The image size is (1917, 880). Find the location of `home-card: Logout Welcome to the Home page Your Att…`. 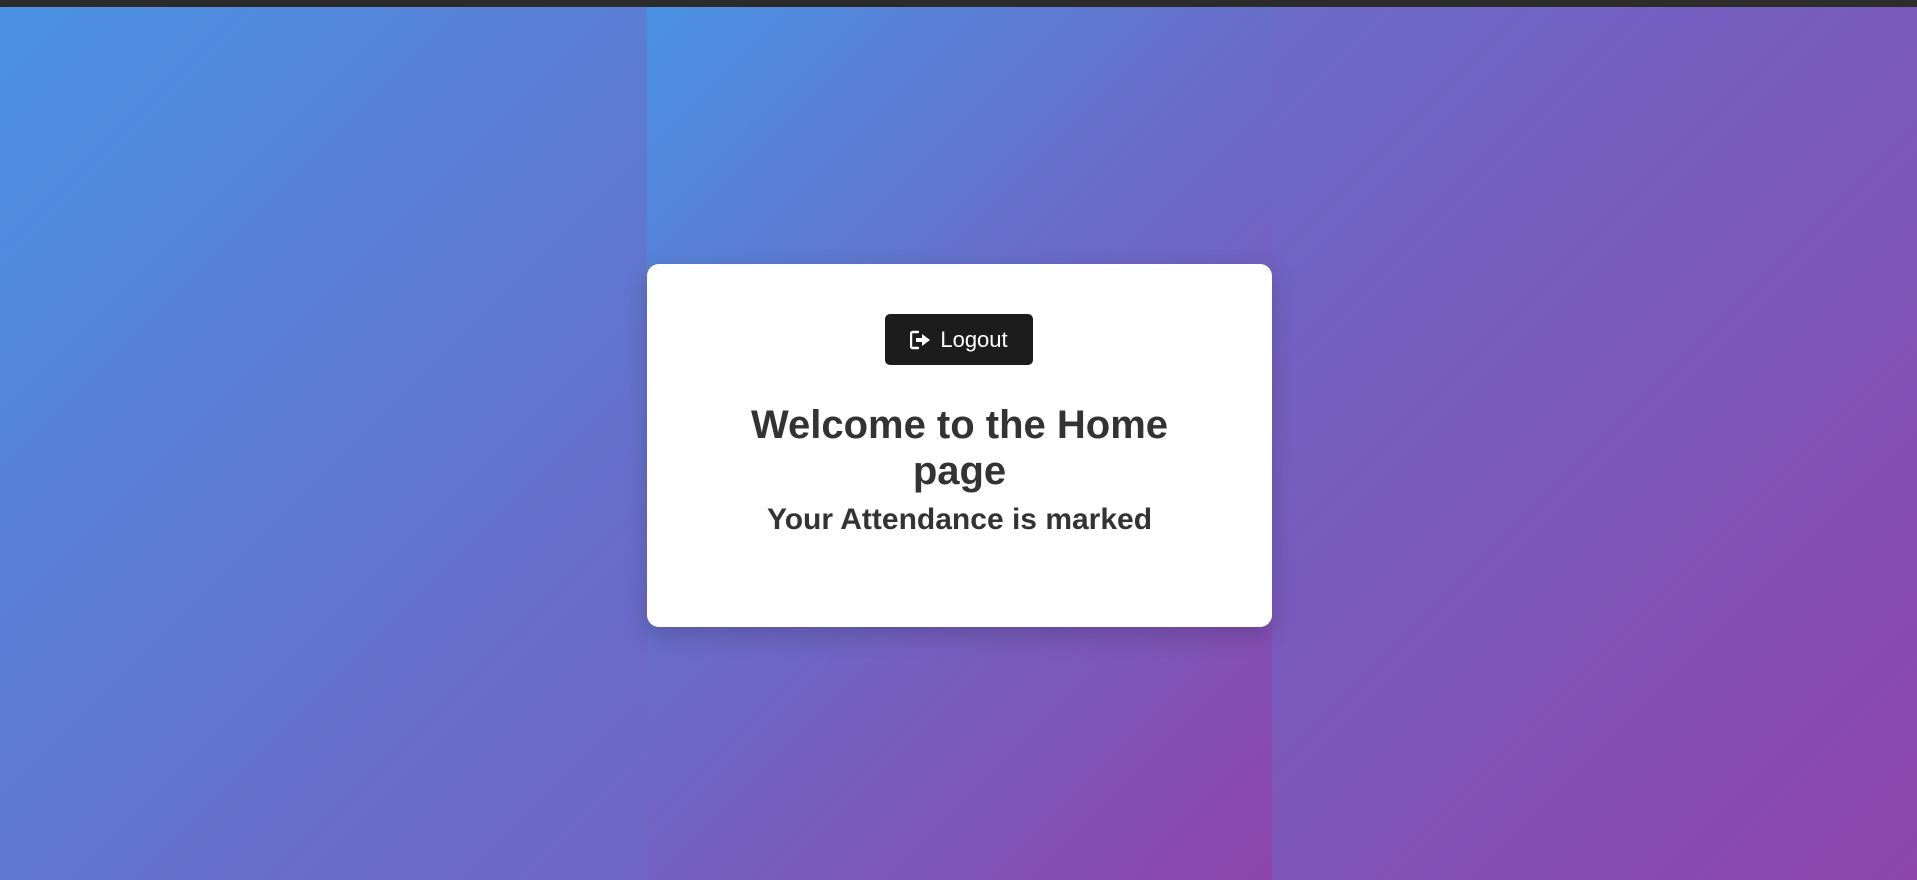

home-card: Logout Welcome to the Home page Your Att… is located at coordinates (959, 445).